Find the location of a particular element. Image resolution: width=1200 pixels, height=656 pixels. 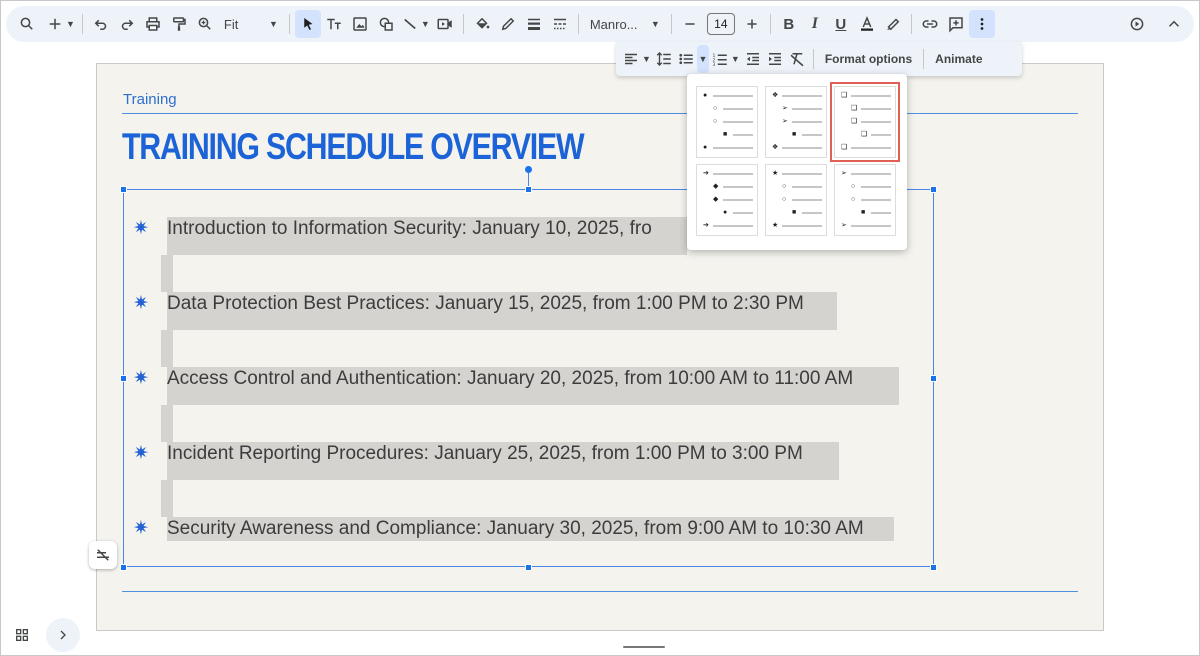

link-icon is located at coordinates (930, 24).